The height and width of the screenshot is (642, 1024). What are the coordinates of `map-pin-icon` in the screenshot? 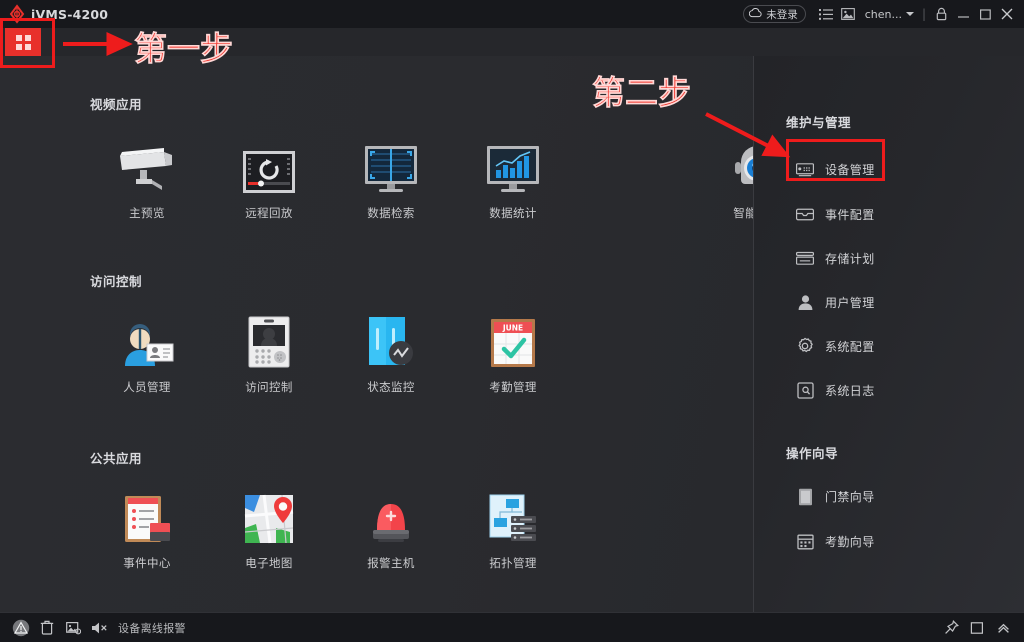 It's located at (269, 516).